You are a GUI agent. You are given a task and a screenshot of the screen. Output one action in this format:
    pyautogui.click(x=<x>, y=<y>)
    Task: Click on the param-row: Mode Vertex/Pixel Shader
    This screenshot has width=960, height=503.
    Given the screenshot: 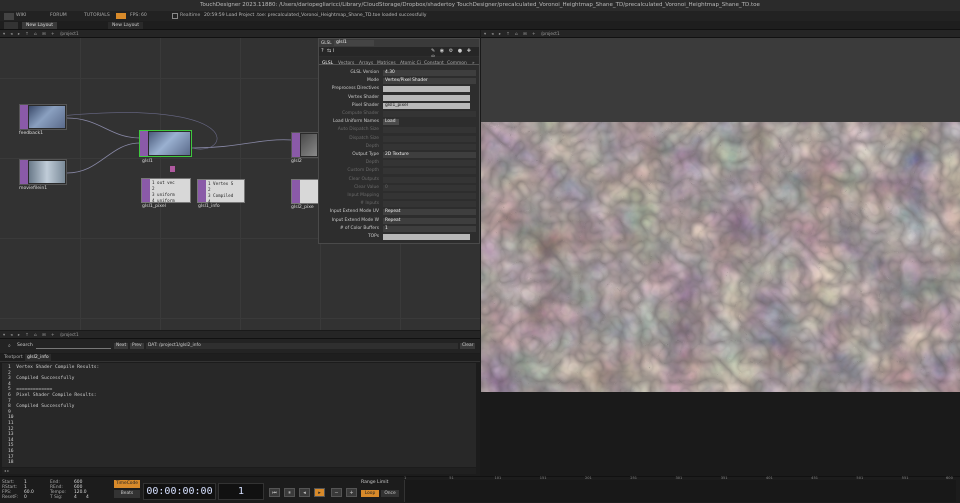 What is the action you would take?
    pyautogui.click(x=399, y=81)
    